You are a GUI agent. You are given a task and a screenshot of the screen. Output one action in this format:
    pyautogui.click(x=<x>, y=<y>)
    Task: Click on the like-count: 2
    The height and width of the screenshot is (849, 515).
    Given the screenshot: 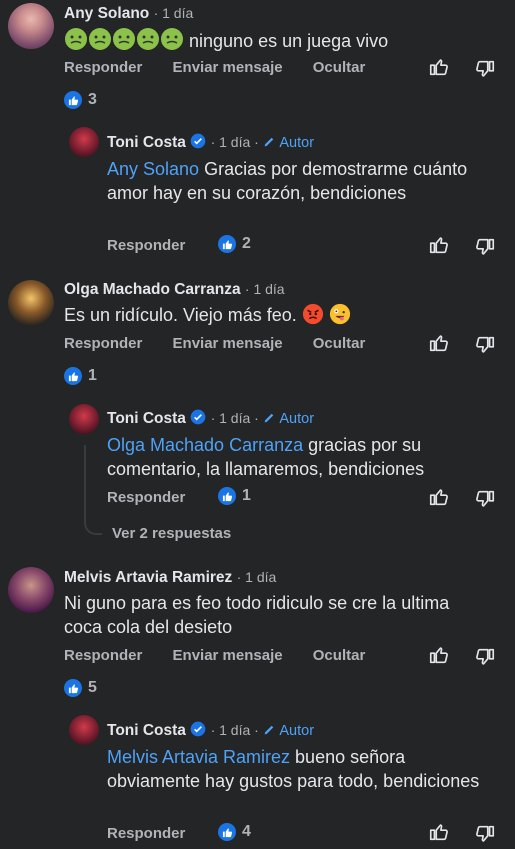 What is the action you would take?
    pyautogui.click(x=234, y=244)
    